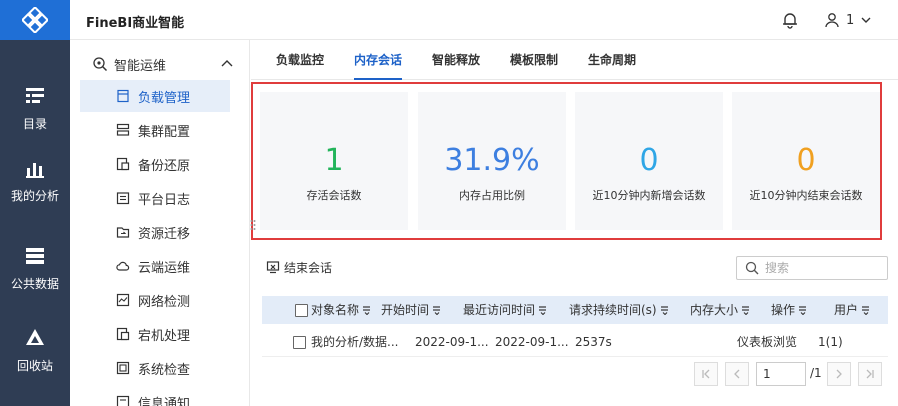  Describe the element at coordinates (499, 310) in the screenshot. I see `column-label: 最近访问时间` at that location.